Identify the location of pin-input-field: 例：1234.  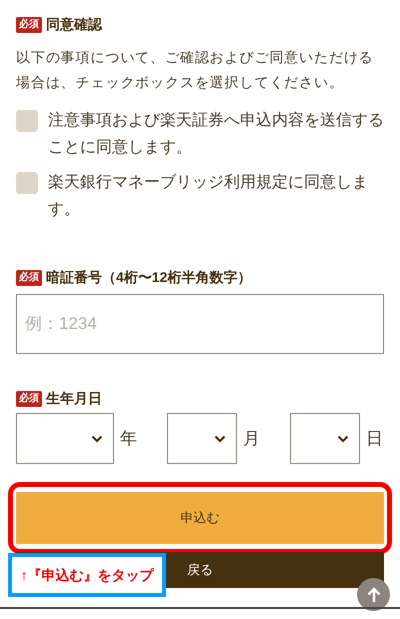
(200, 324).